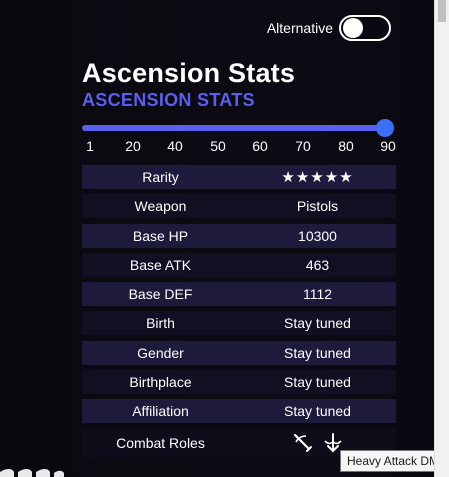  I want to click on stat-row-affiliation: Affiliation Stay tuned, so click(239, 411).